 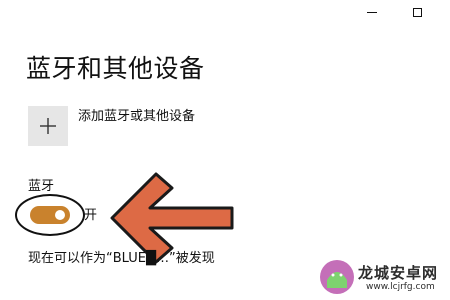 What do you see at coordinates (398, 273) in the screenshot?
I see `watermark-brand: 龙城安卓网` at bounding box center [398, 273].